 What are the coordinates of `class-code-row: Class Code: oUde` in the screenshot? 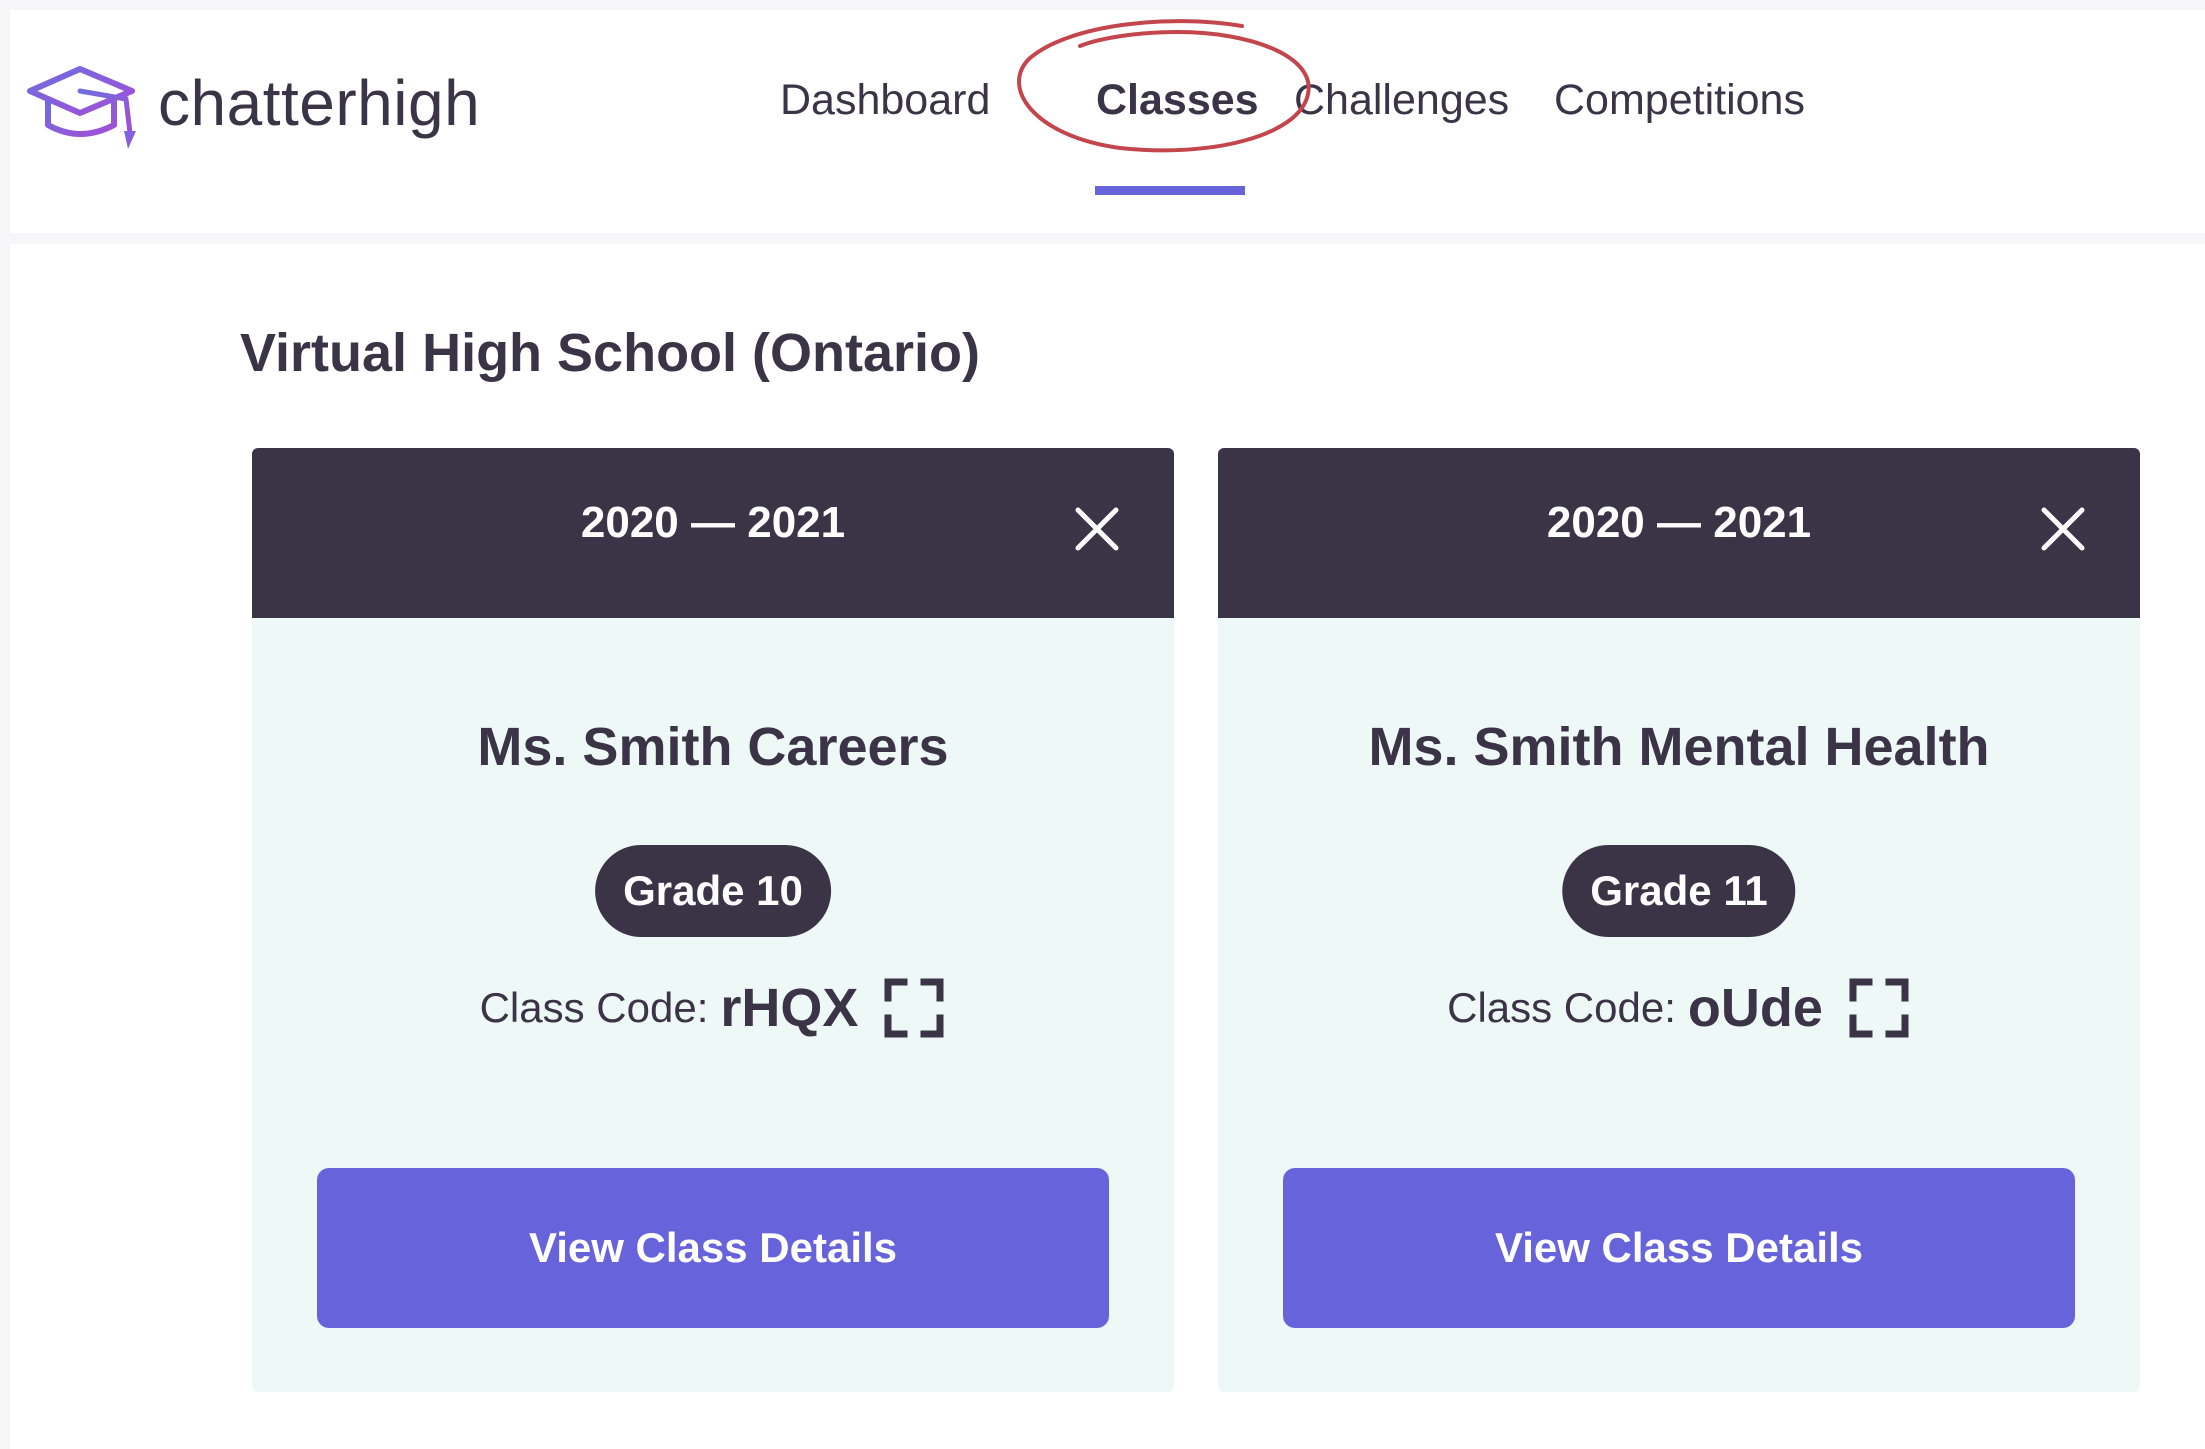 It's located at (1679, 1008).